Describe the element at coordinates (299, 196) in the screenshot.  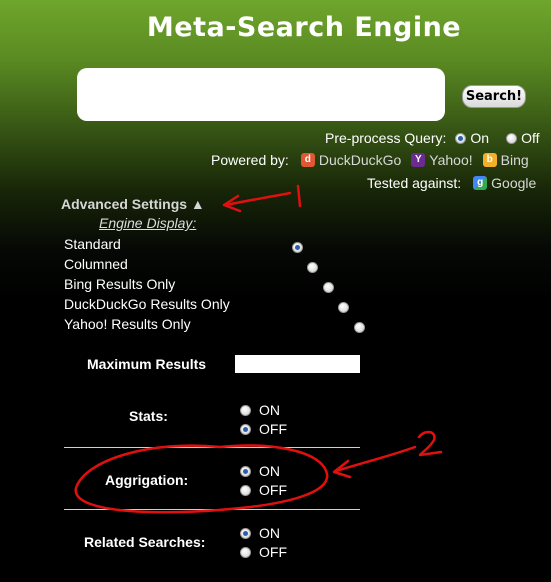
I see `marker-1-stroke` at that location.